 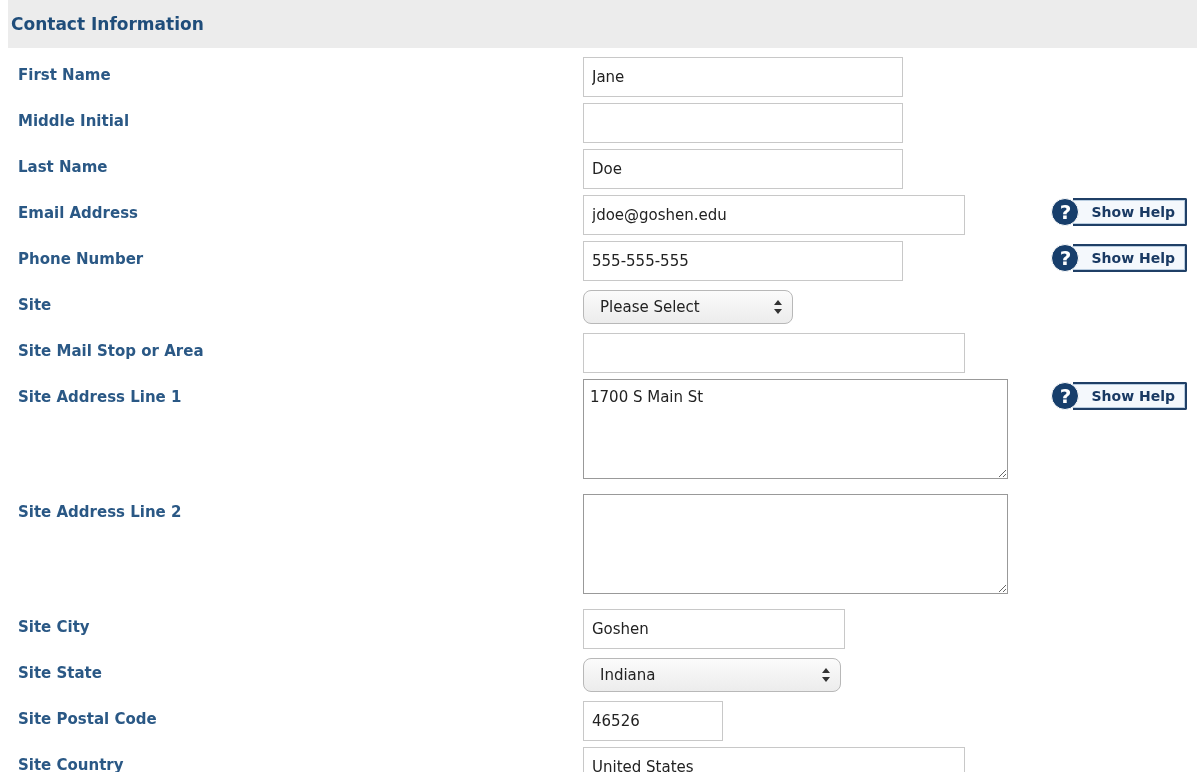 I want to click on text-field: 555-555-555, so click(x=743, y=261).